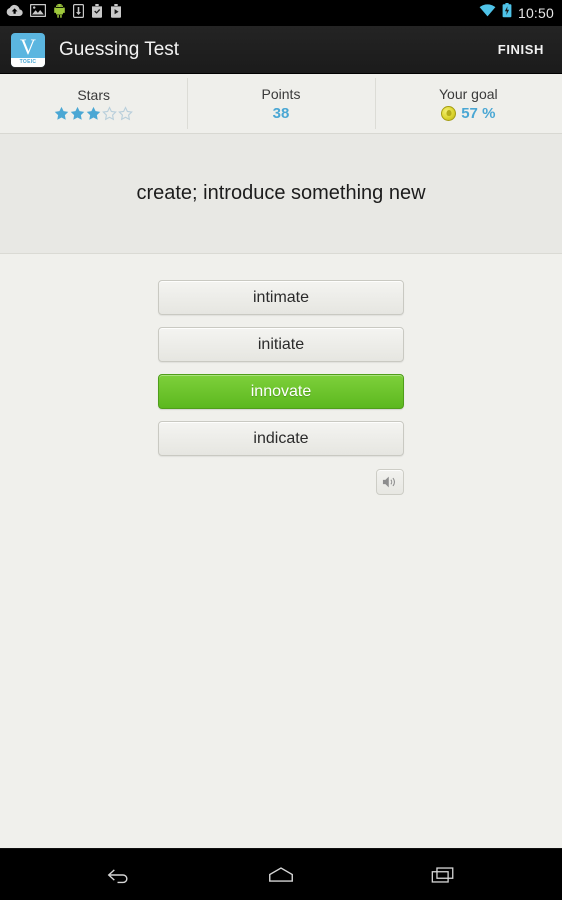 The image size is (562, 900). Describe the element at coordinates (281, 50) in the screenshot. I see `action-bar: V TOEIC Guessing Test FINISH` at that location.